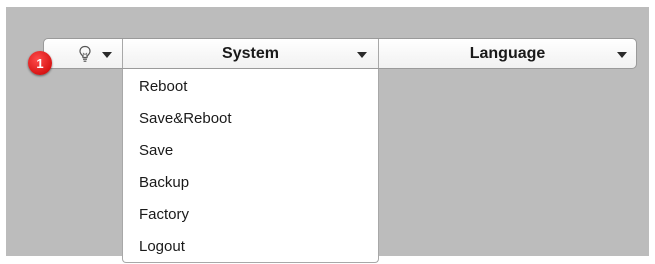 The width and height of the screenshot is (655, 264). Describe the element at coordinates (107, 55) in the screenshot. I see `notifications-caret-down-icon` at that location.